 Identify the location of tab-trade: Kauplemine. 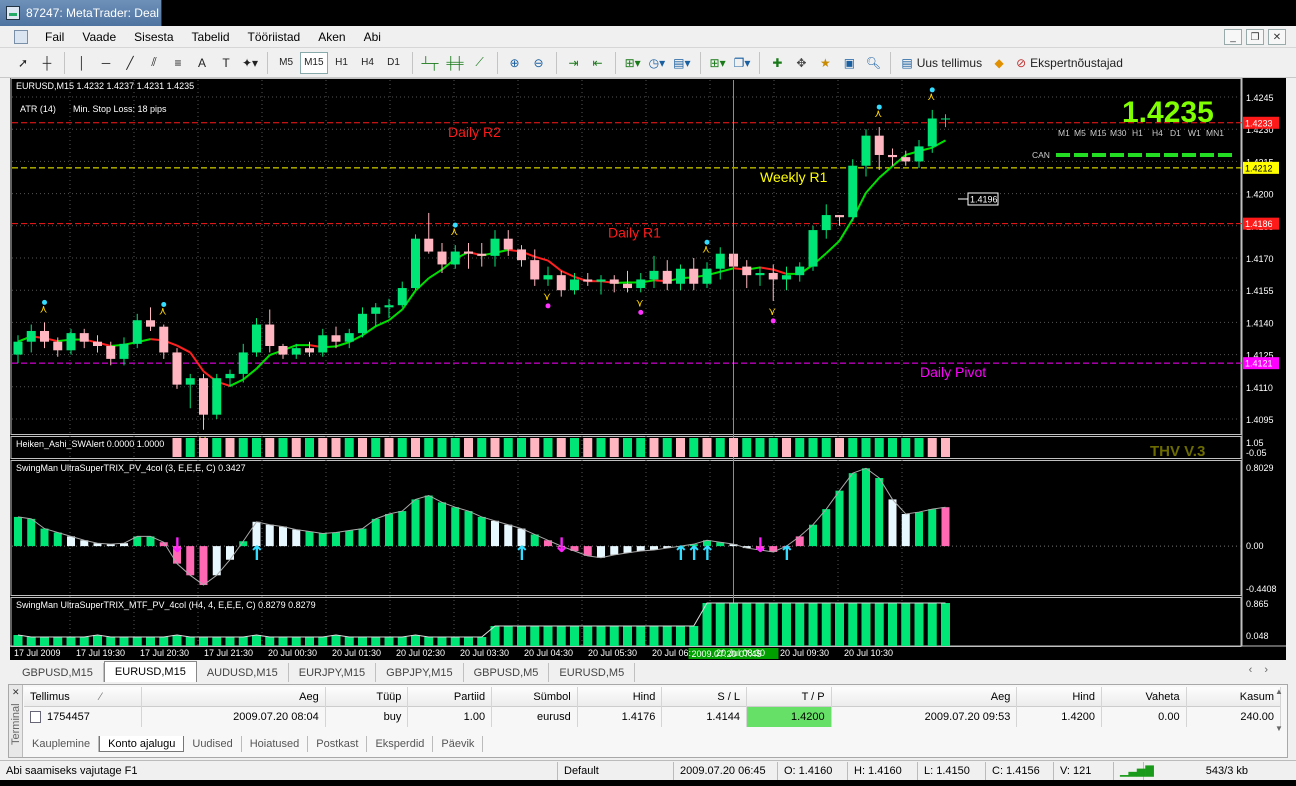
(62, 744).